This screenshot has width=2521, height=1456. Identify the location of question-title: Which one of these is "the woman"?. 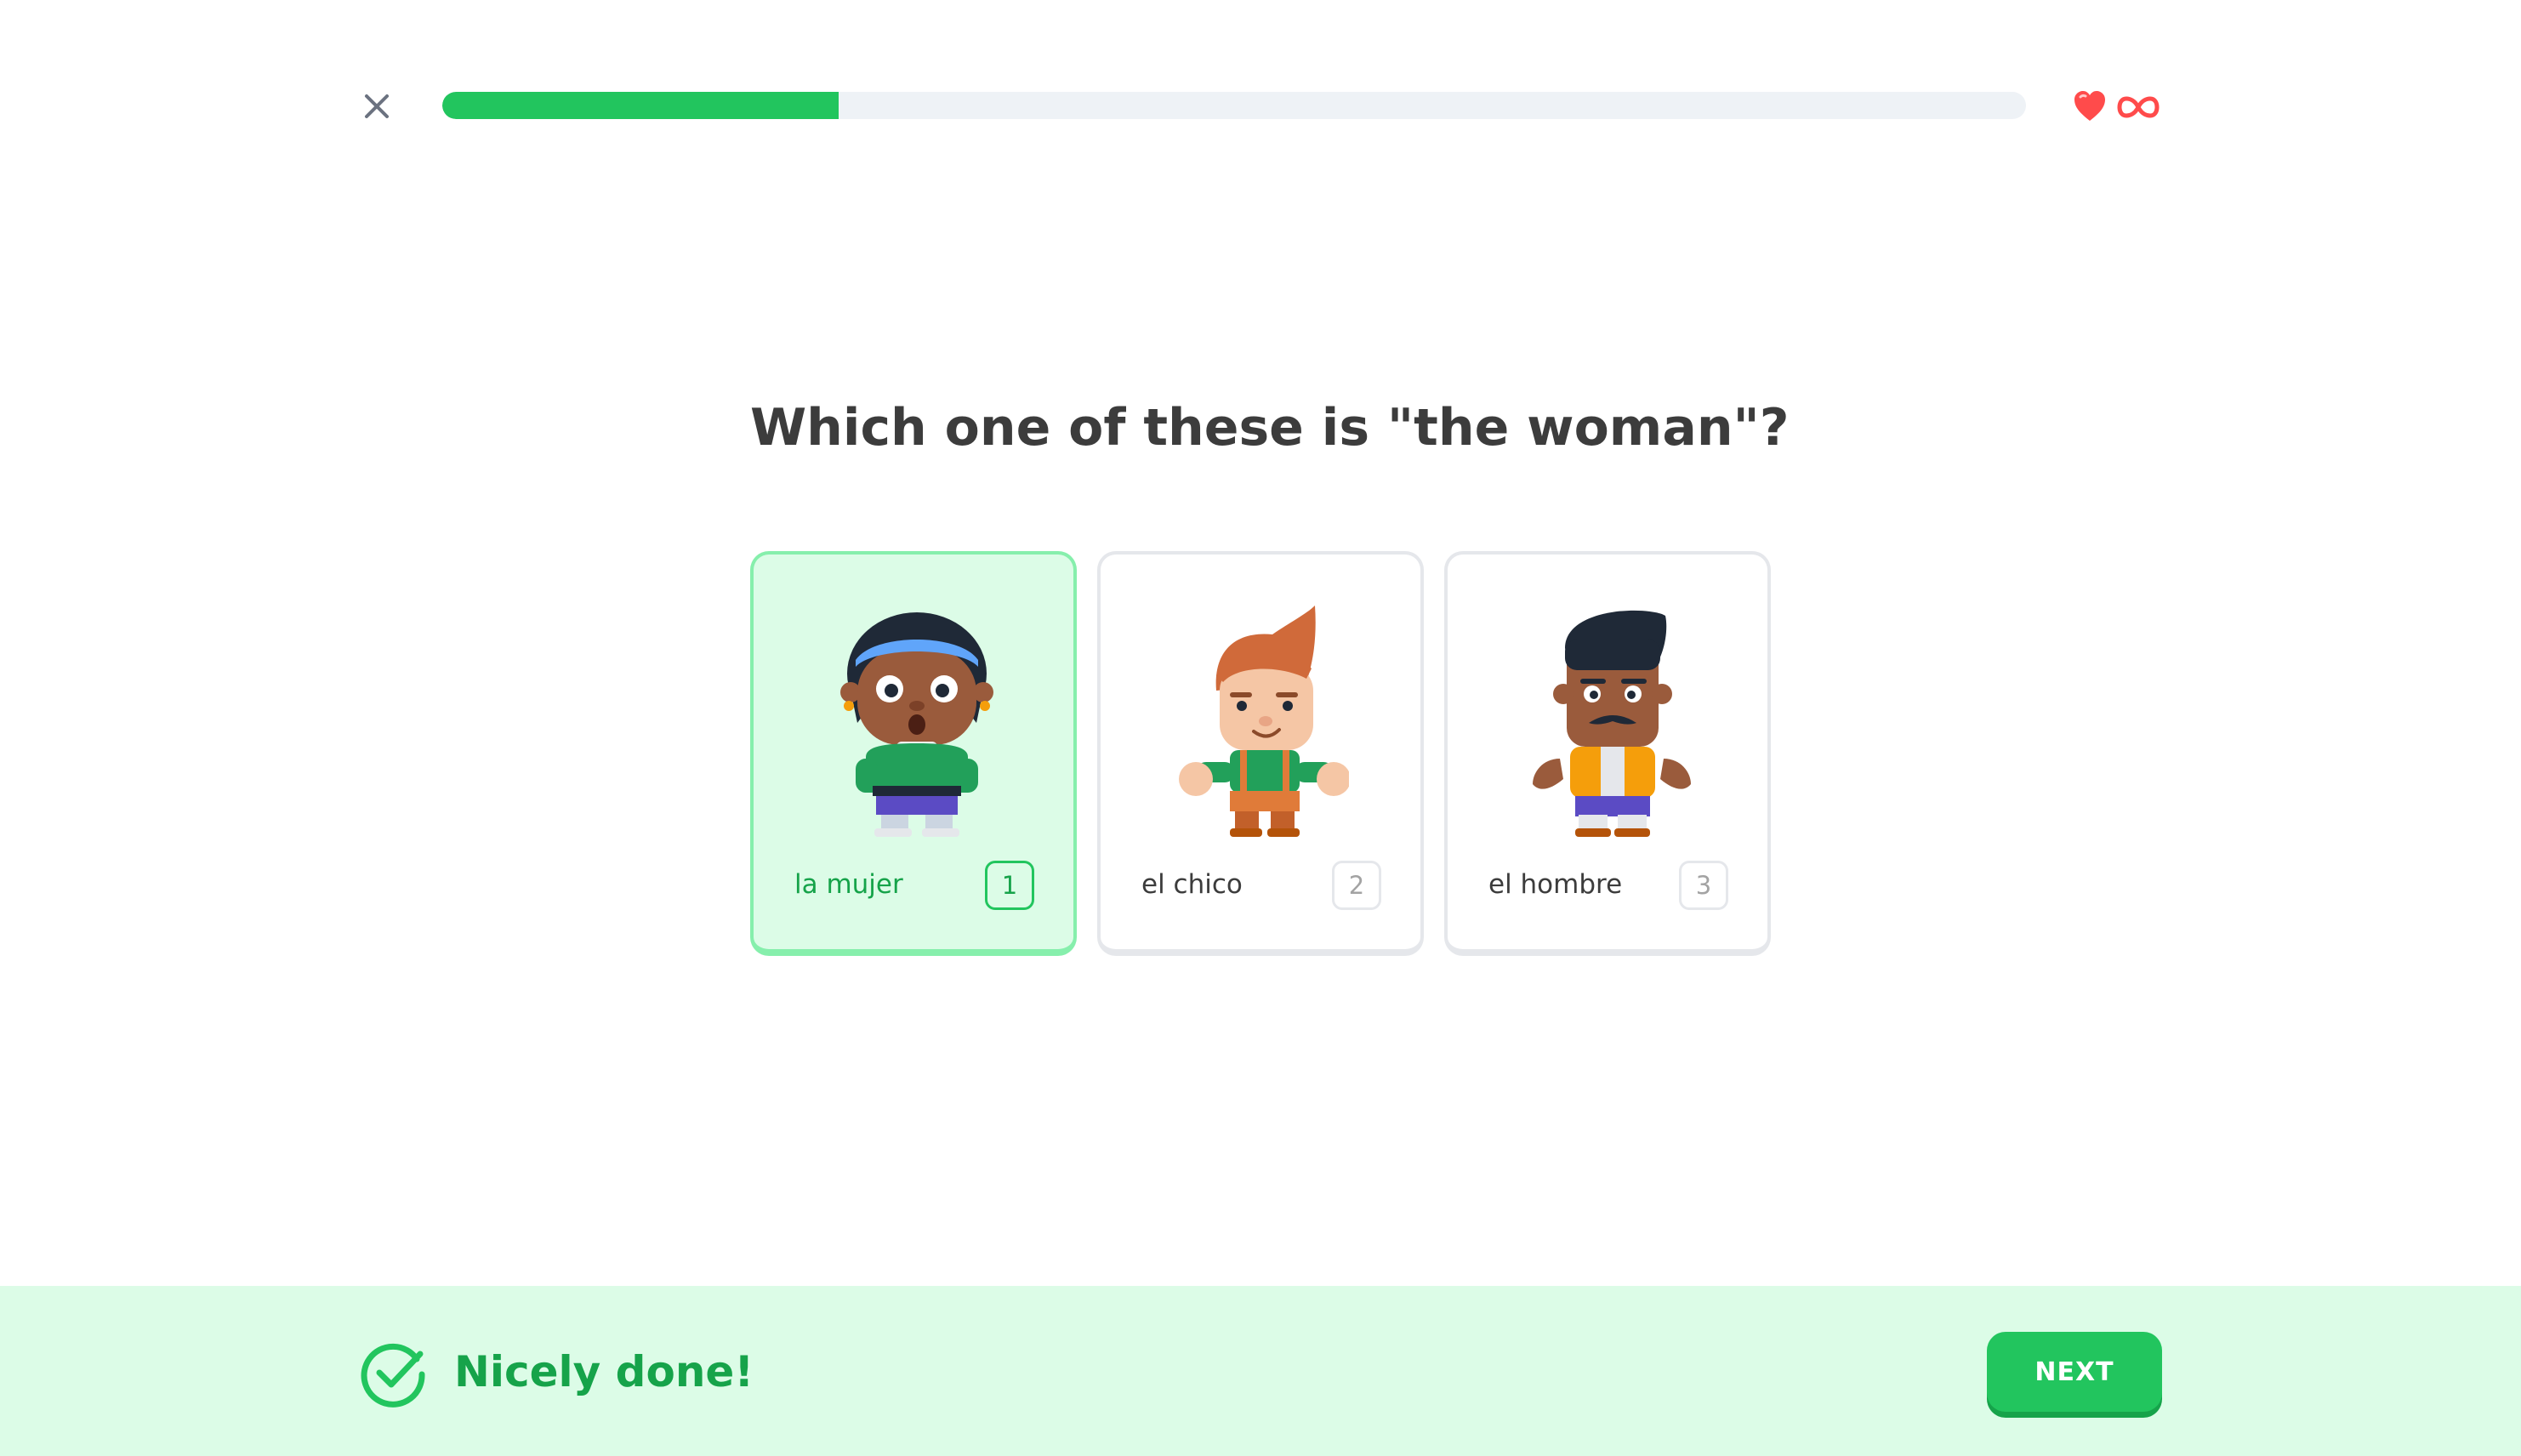
(1270, 428).